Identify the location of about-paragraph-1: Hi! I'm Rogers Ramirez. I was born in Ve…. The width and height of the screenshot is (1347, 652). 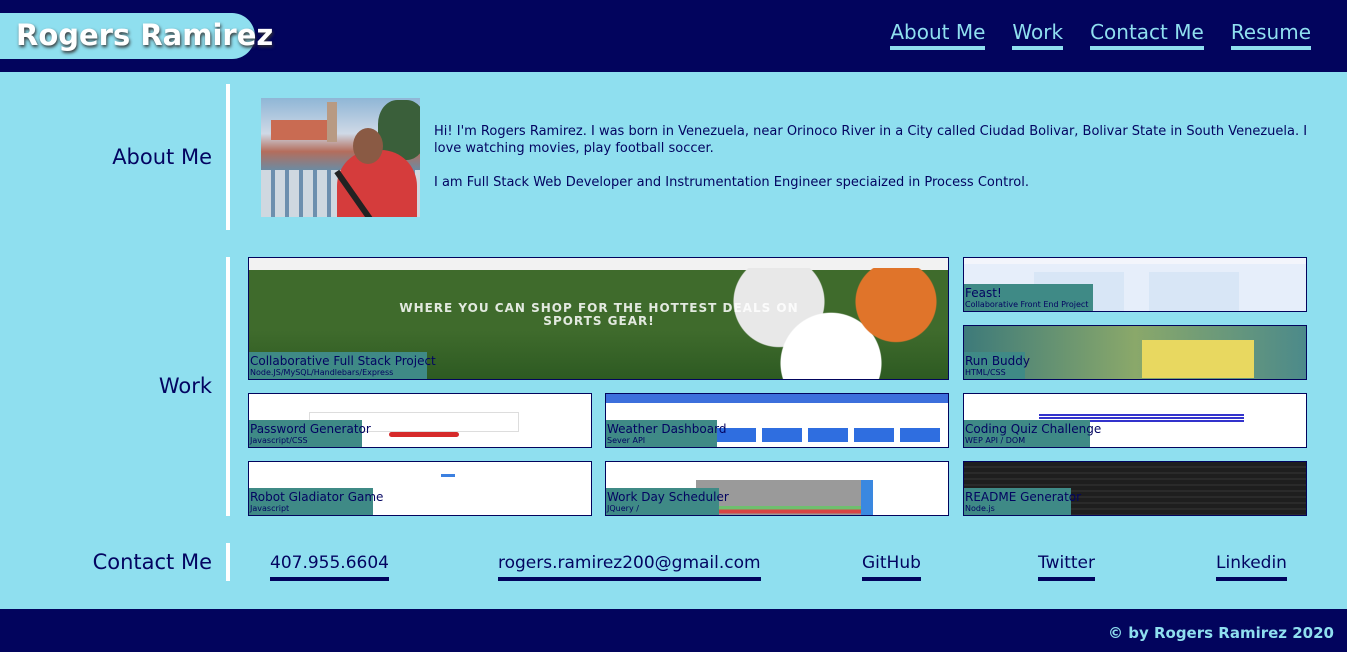
(871, 140).